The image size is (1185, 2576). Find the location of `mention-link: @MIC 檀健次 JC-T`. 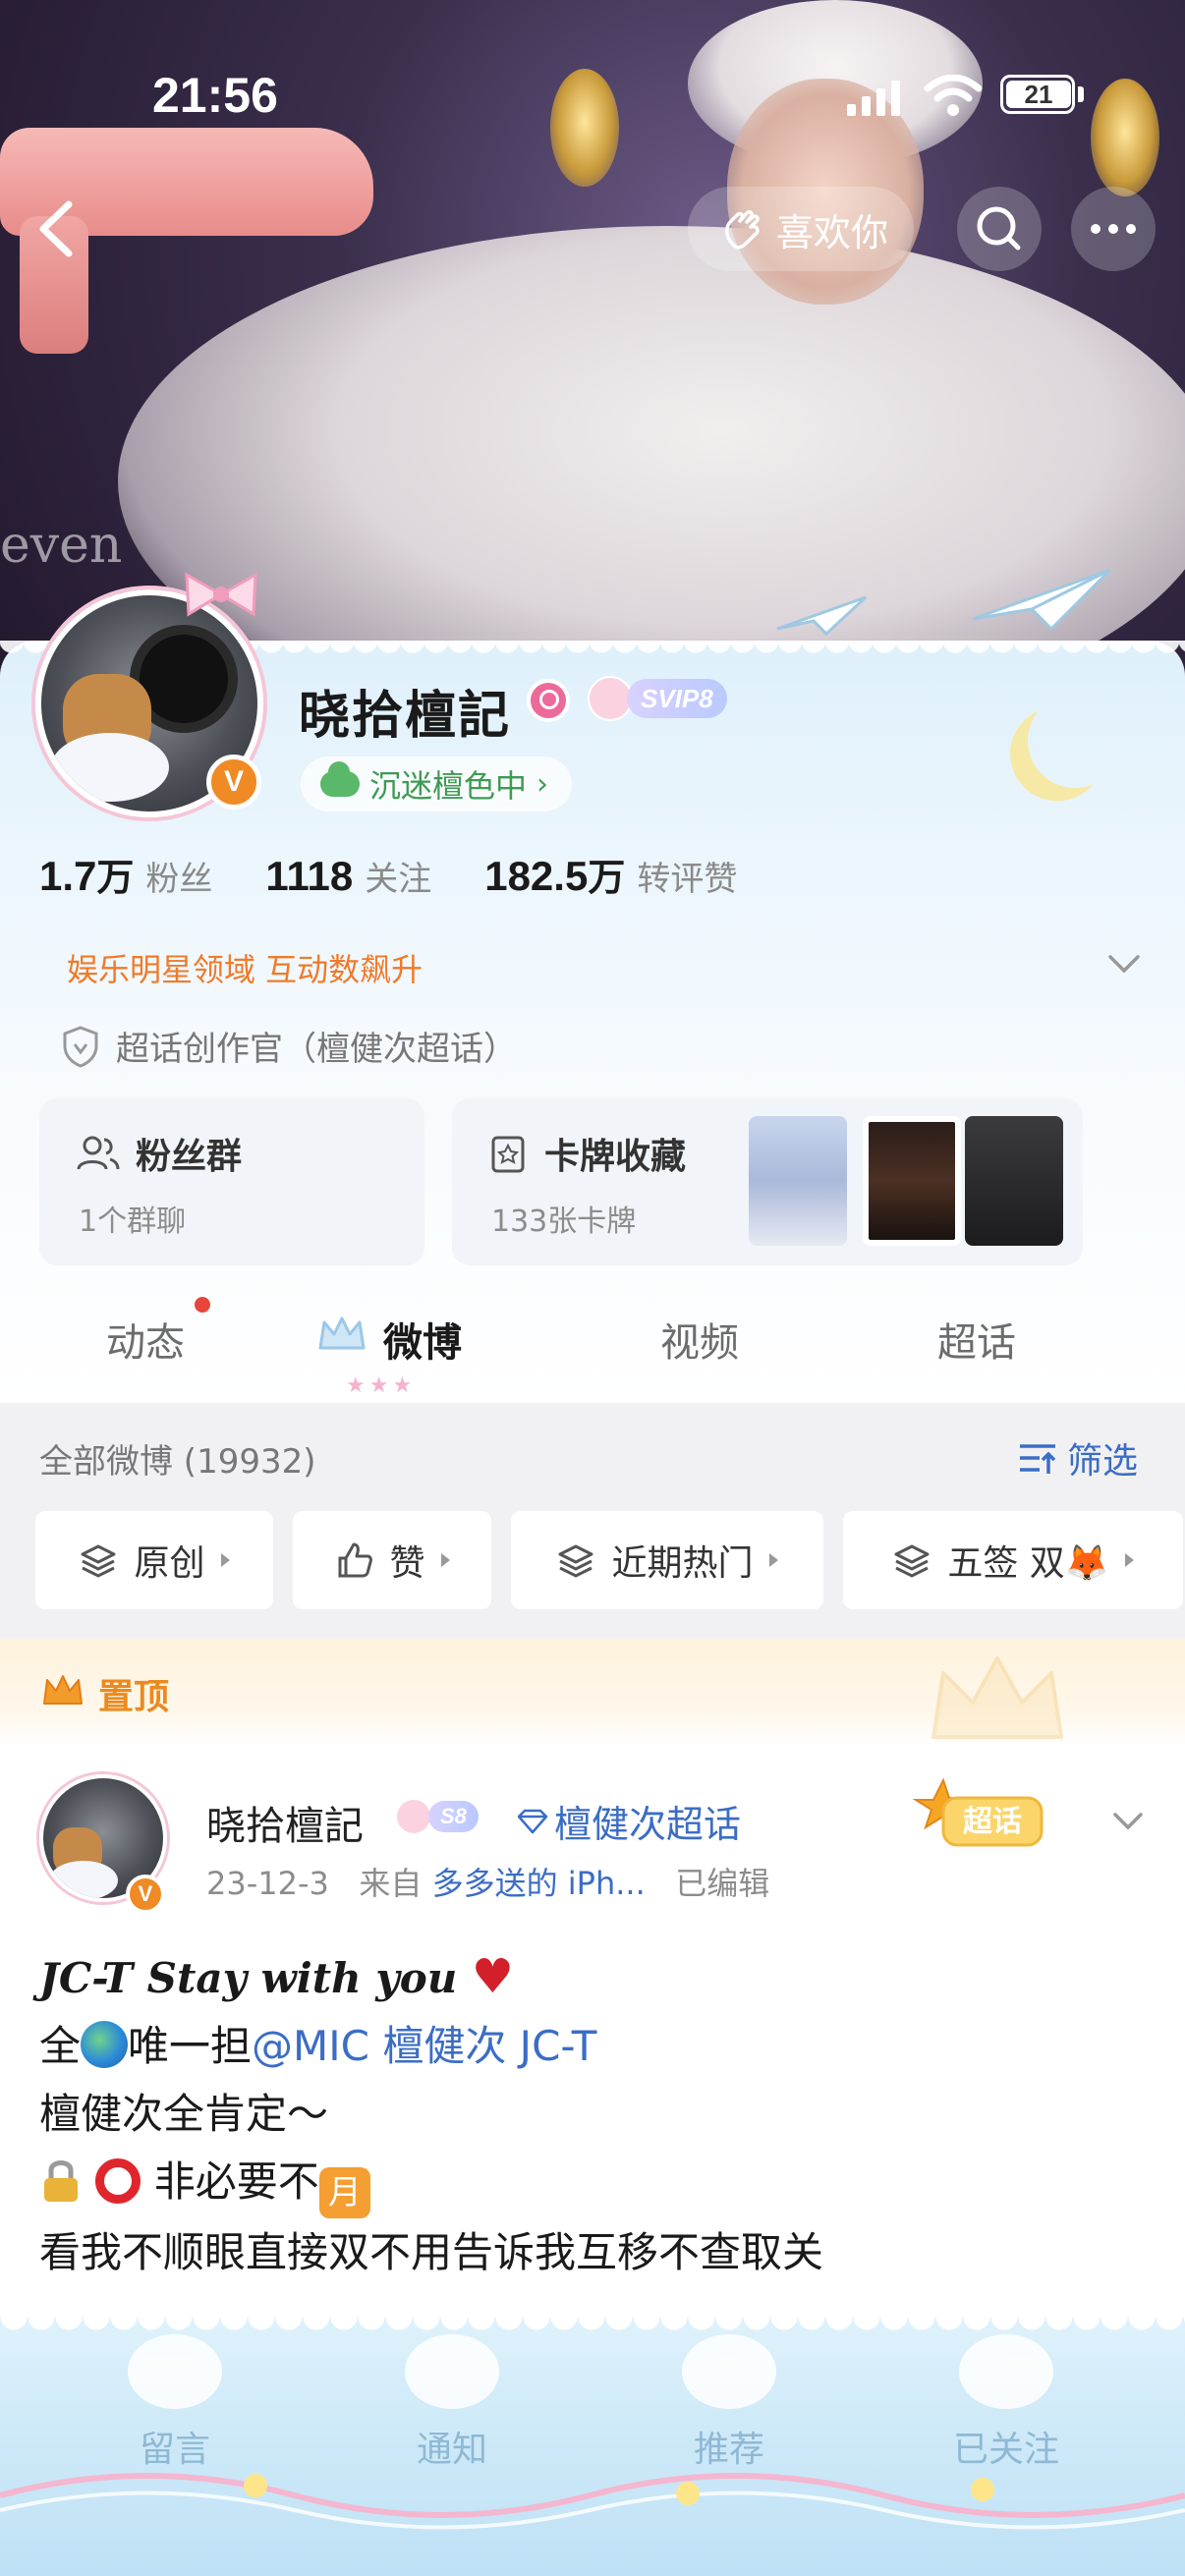

mention-link: @MIC 檀健次 JC-T is located at coordinates (424, 2046).